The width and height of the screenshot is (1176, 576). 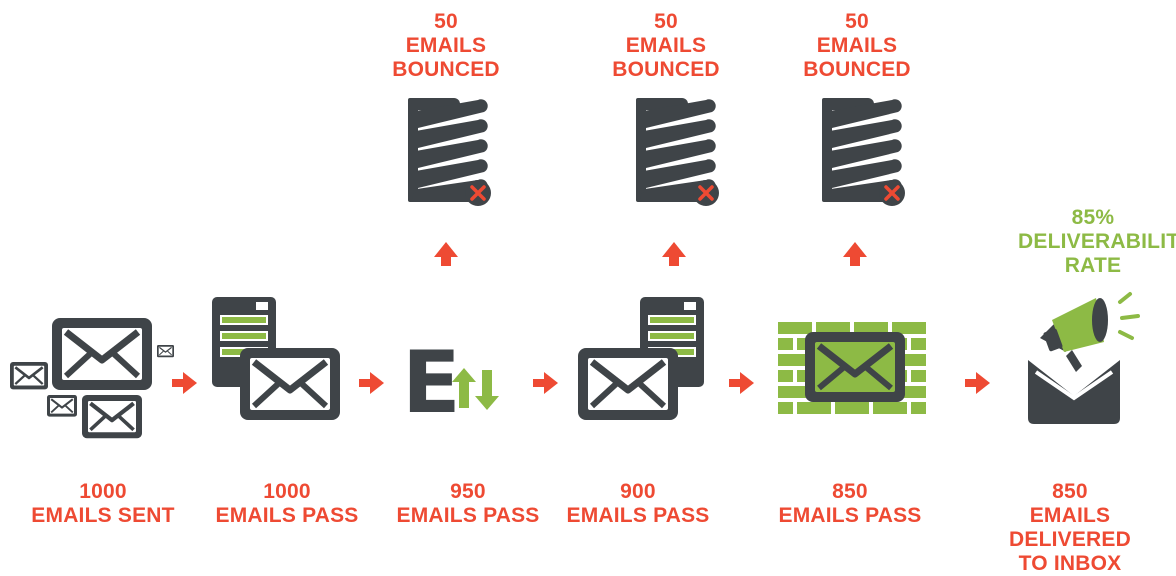 I want to click on bounce-label-1: 50 EMAILS BOUNCED, so click(x=446, y=46).